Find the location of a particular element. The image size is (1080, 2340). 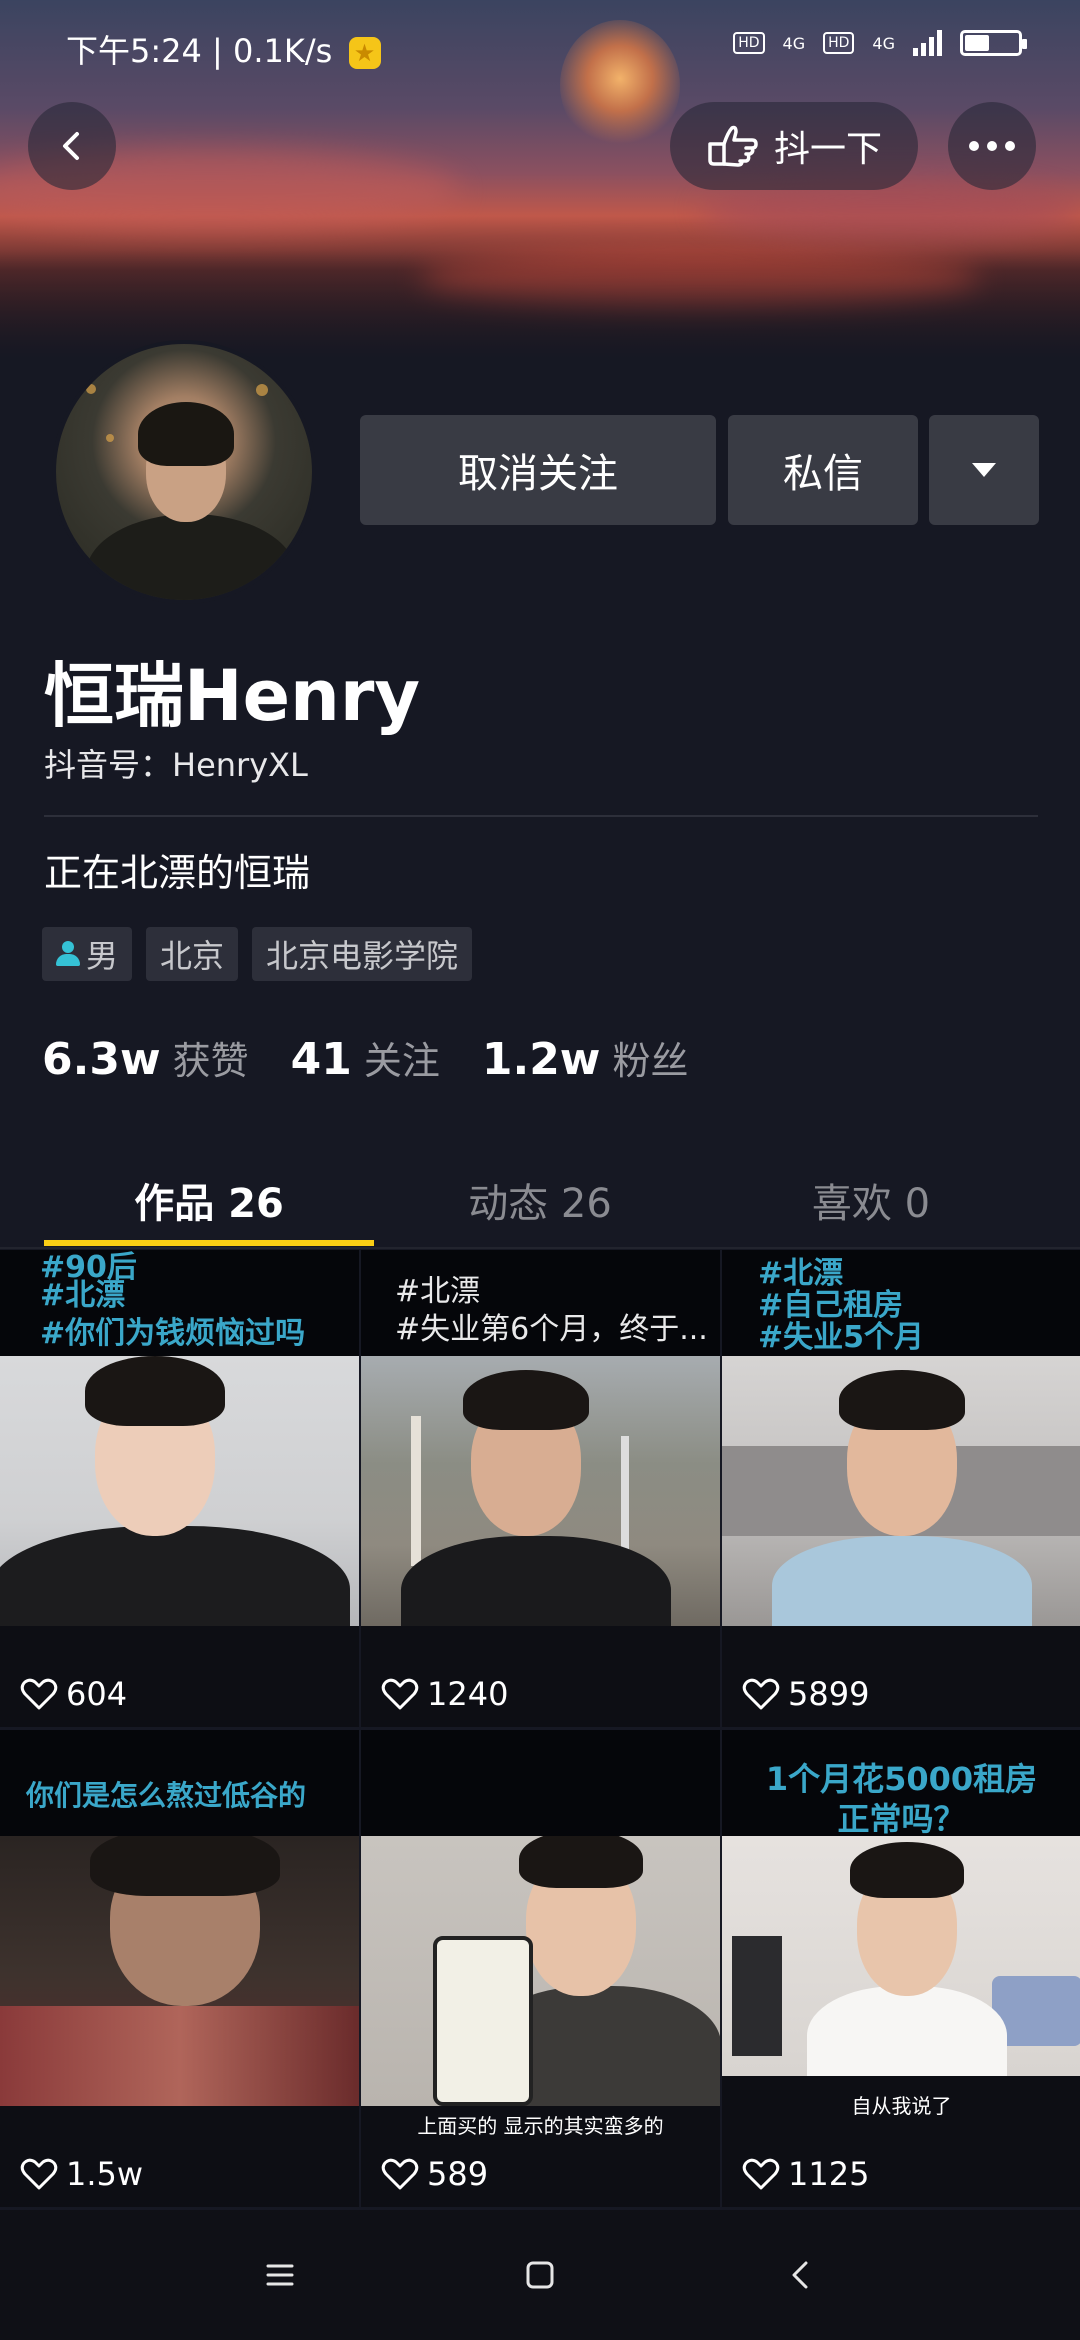

video-item: 你们是怎么熬过低谷的 1.5w is located at coordinates (179, 1968).